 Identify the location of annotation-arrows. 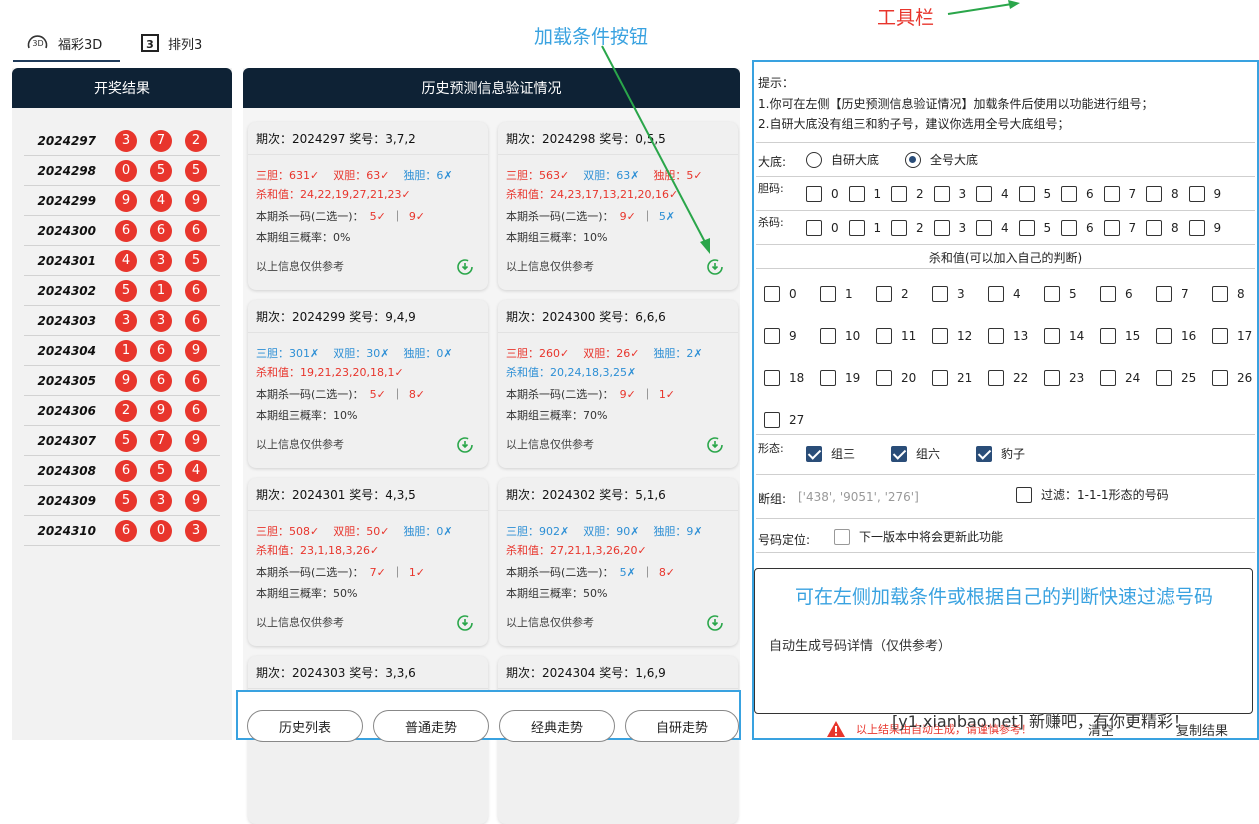
(810, 127).